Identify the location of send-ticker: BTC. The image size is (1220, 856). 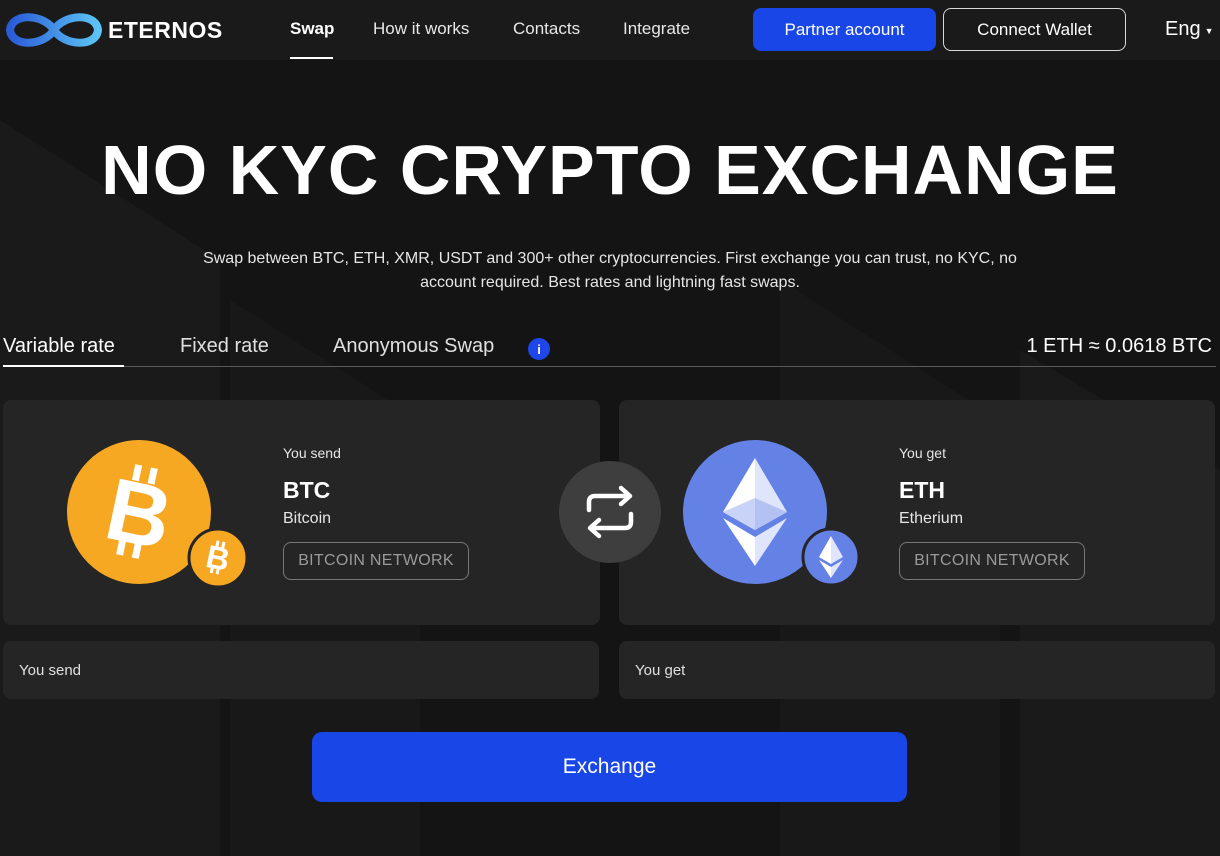
(307, 490).